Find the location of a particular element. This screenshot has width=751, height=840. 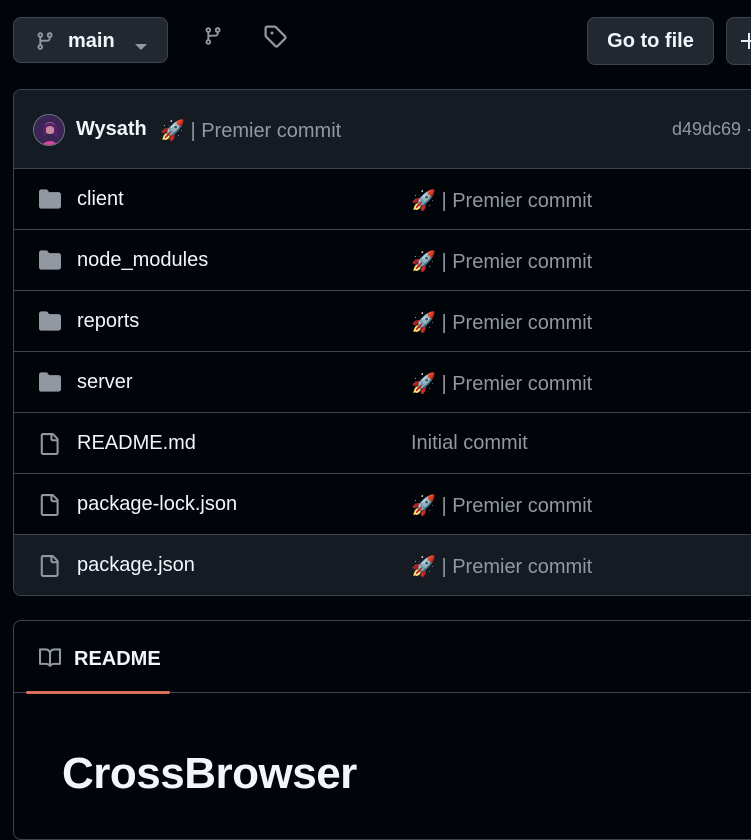

file-row: package-lock.json 🚀 | Premier commit is located at coordinates (382, 504).